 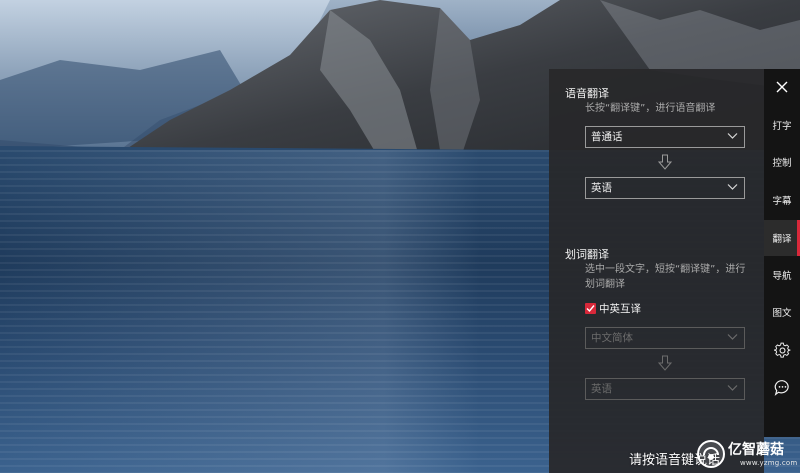 What do you see at coordinates (587, 254) in the screenshot?
I see `word-translation-title: 划词翻译` at bounding box center [587, 254].